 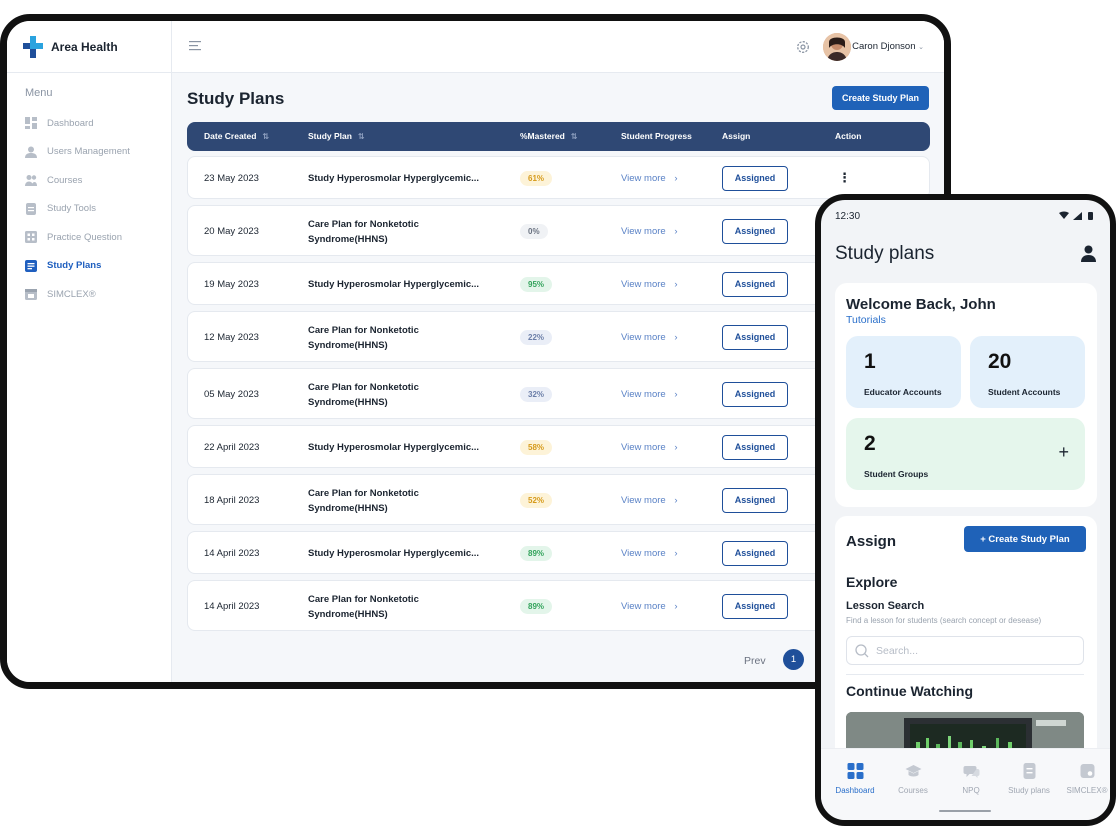 What do you see at coordinates (1029, 779) in the screenshot?
I see `bottom-nav-study-plans: Study plans` at bounding box center [1029, 779].